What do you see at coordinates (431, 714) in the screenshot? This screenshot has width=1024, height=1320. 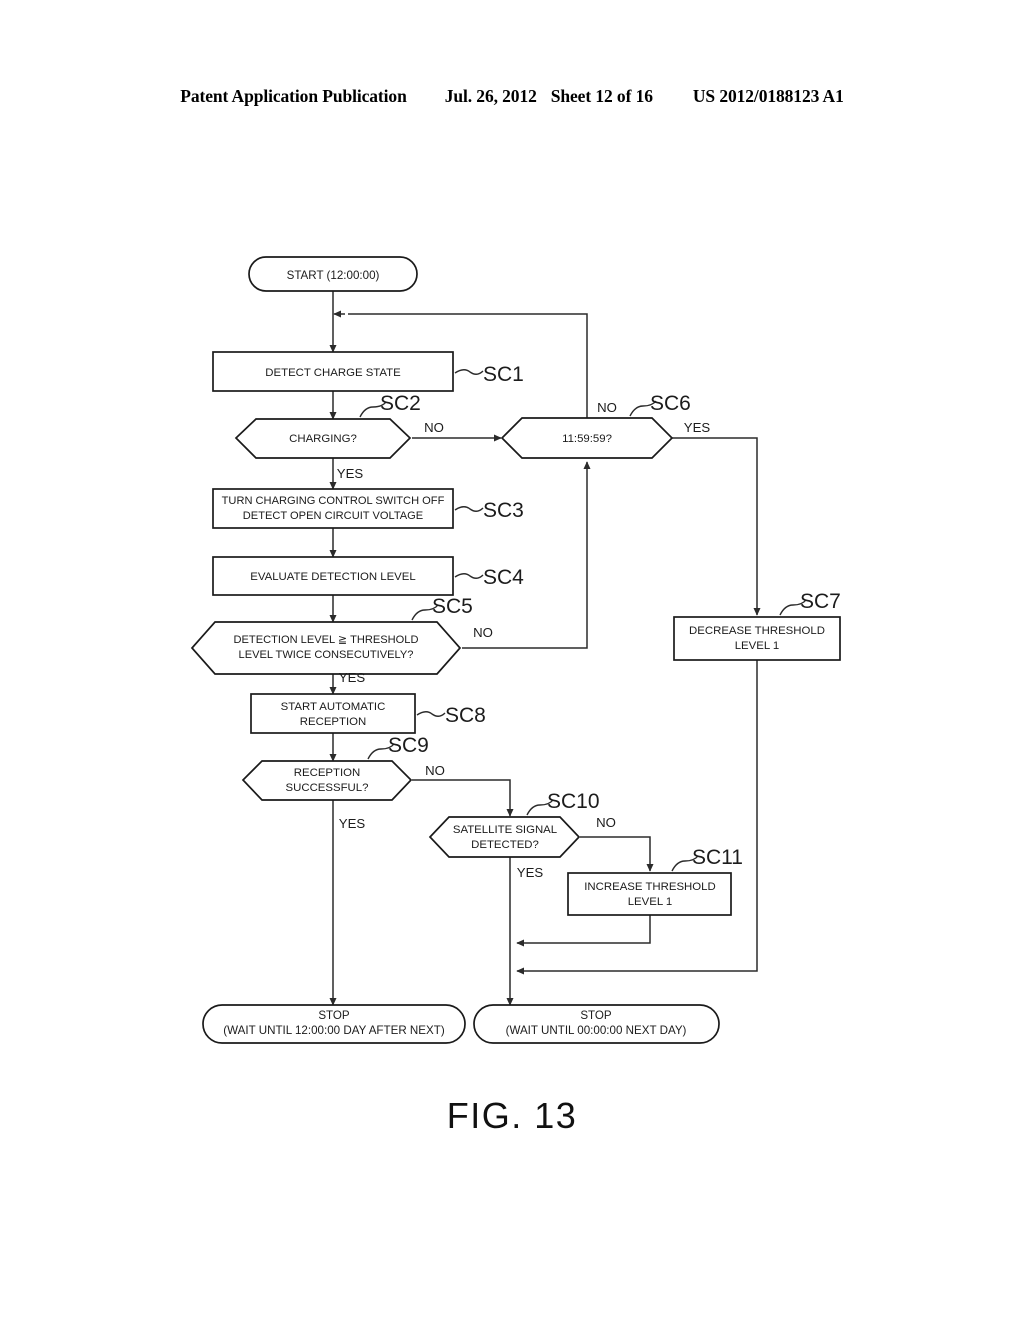 I see `leader-sc8` at bounding box center [431, 714].